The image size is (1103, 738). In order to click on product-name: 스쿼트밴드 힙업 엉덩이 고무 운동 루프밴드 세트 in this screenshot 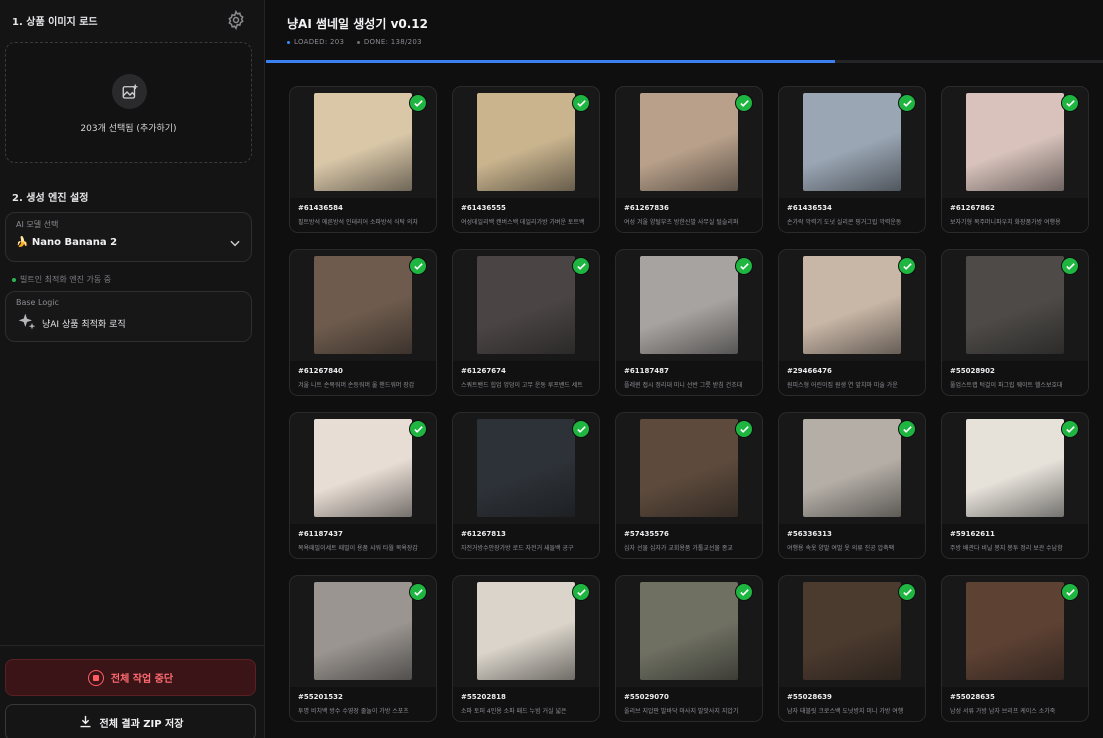, I will do `click(522, 385)`.